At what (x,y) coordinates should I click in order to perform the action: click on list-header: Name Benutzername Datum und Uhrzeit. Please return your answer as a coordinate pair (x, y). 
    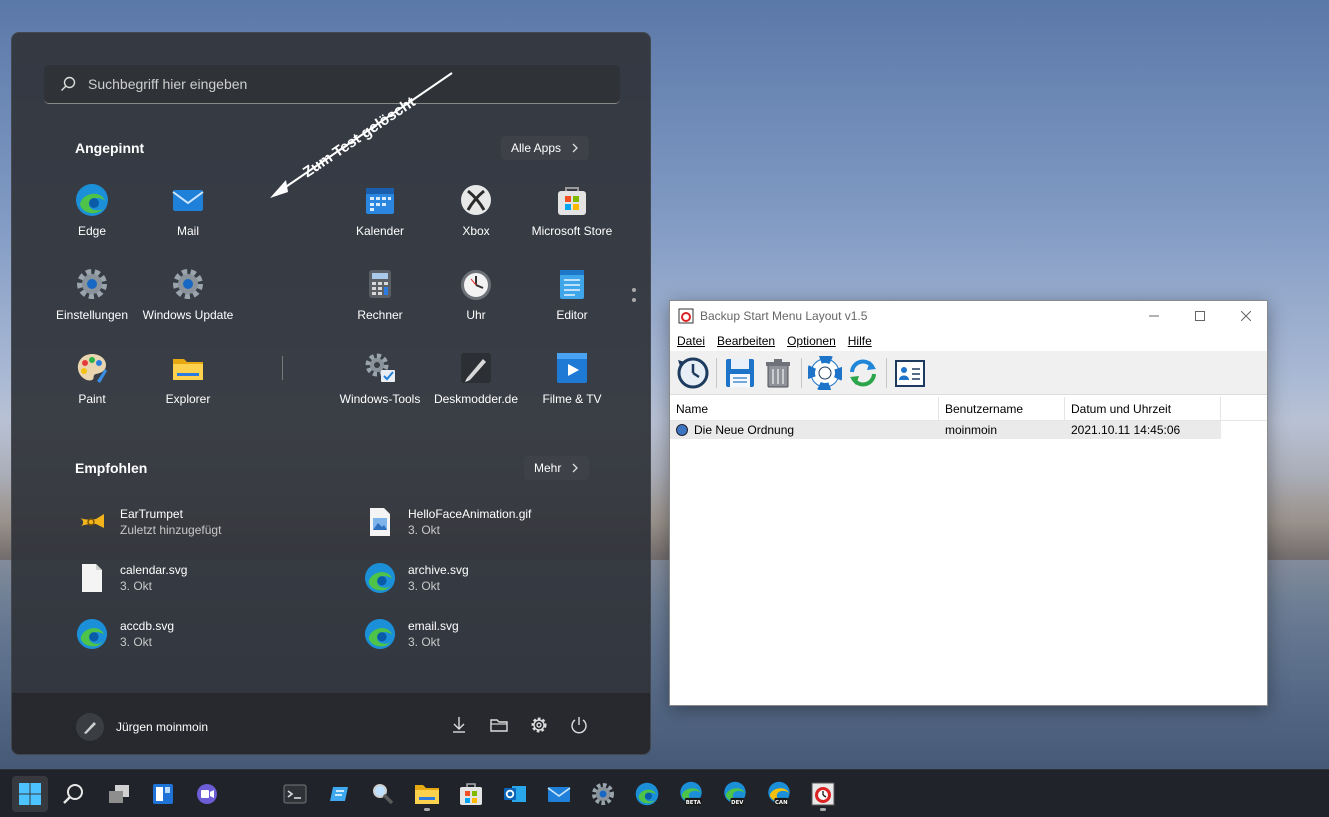
    Looking at the image, I should click on (968, 409).